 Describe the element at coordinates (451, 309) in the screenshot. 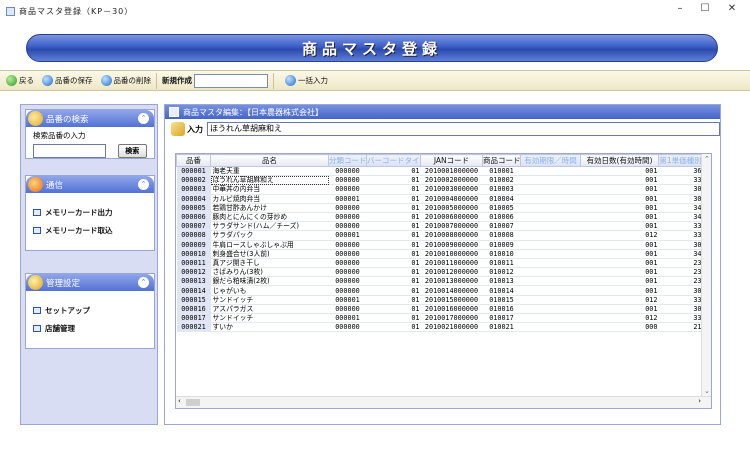

I see `table-cell: 2010016000000` at that location.